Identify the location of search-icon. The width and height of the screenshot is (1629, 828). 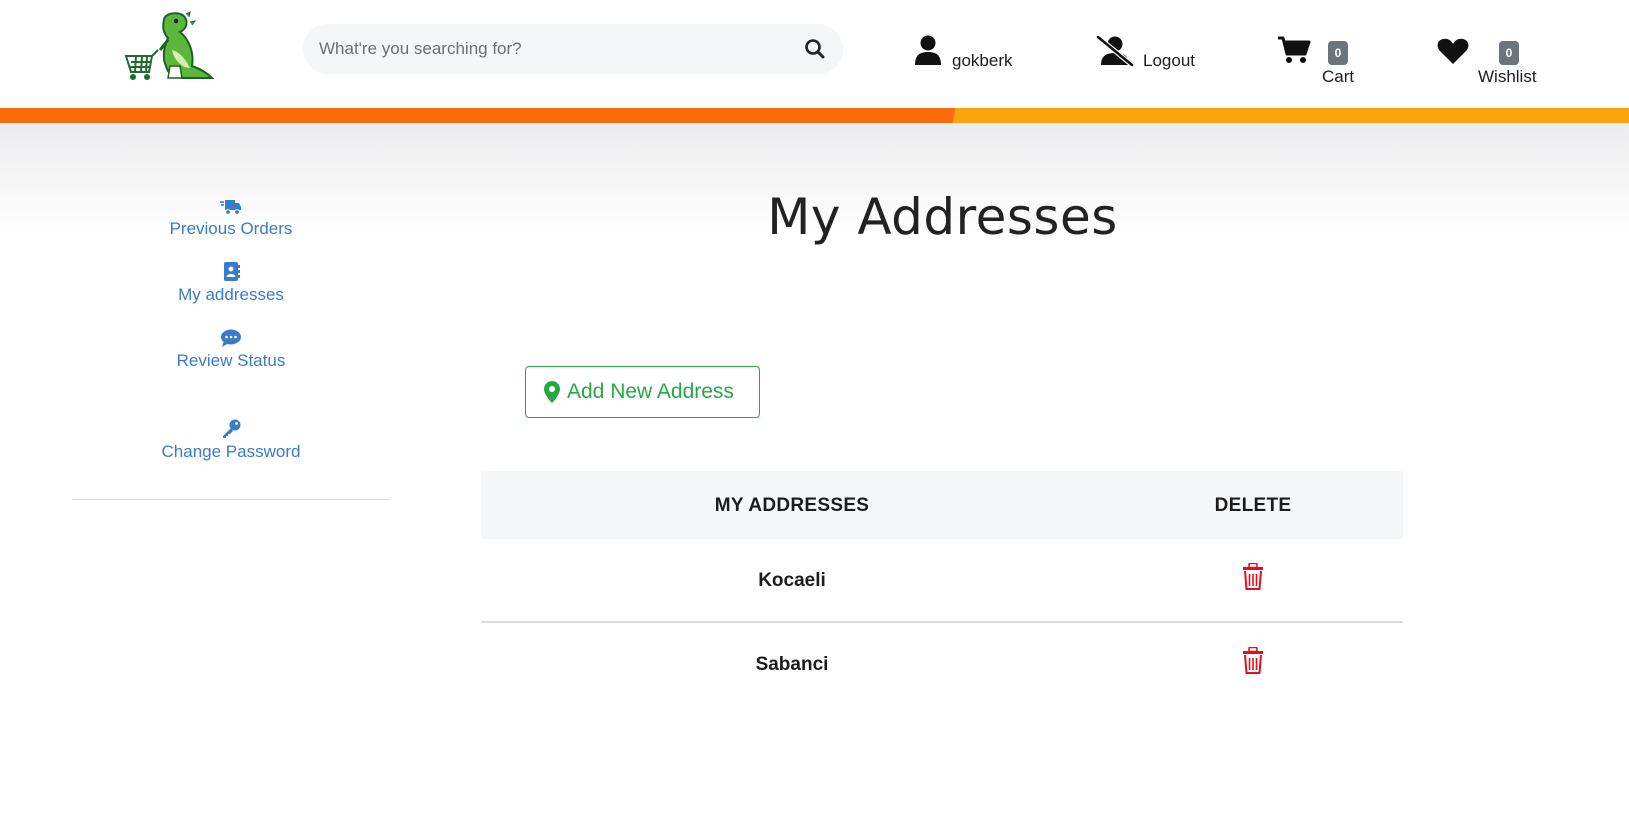
(815, 49).